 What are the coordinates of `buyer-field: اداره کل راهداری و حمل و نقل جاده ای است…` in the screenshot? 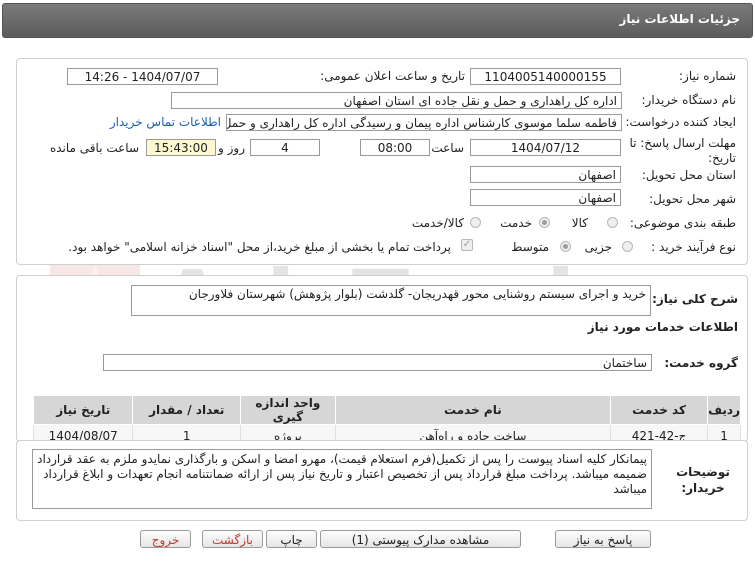 It's located at (396, 100).